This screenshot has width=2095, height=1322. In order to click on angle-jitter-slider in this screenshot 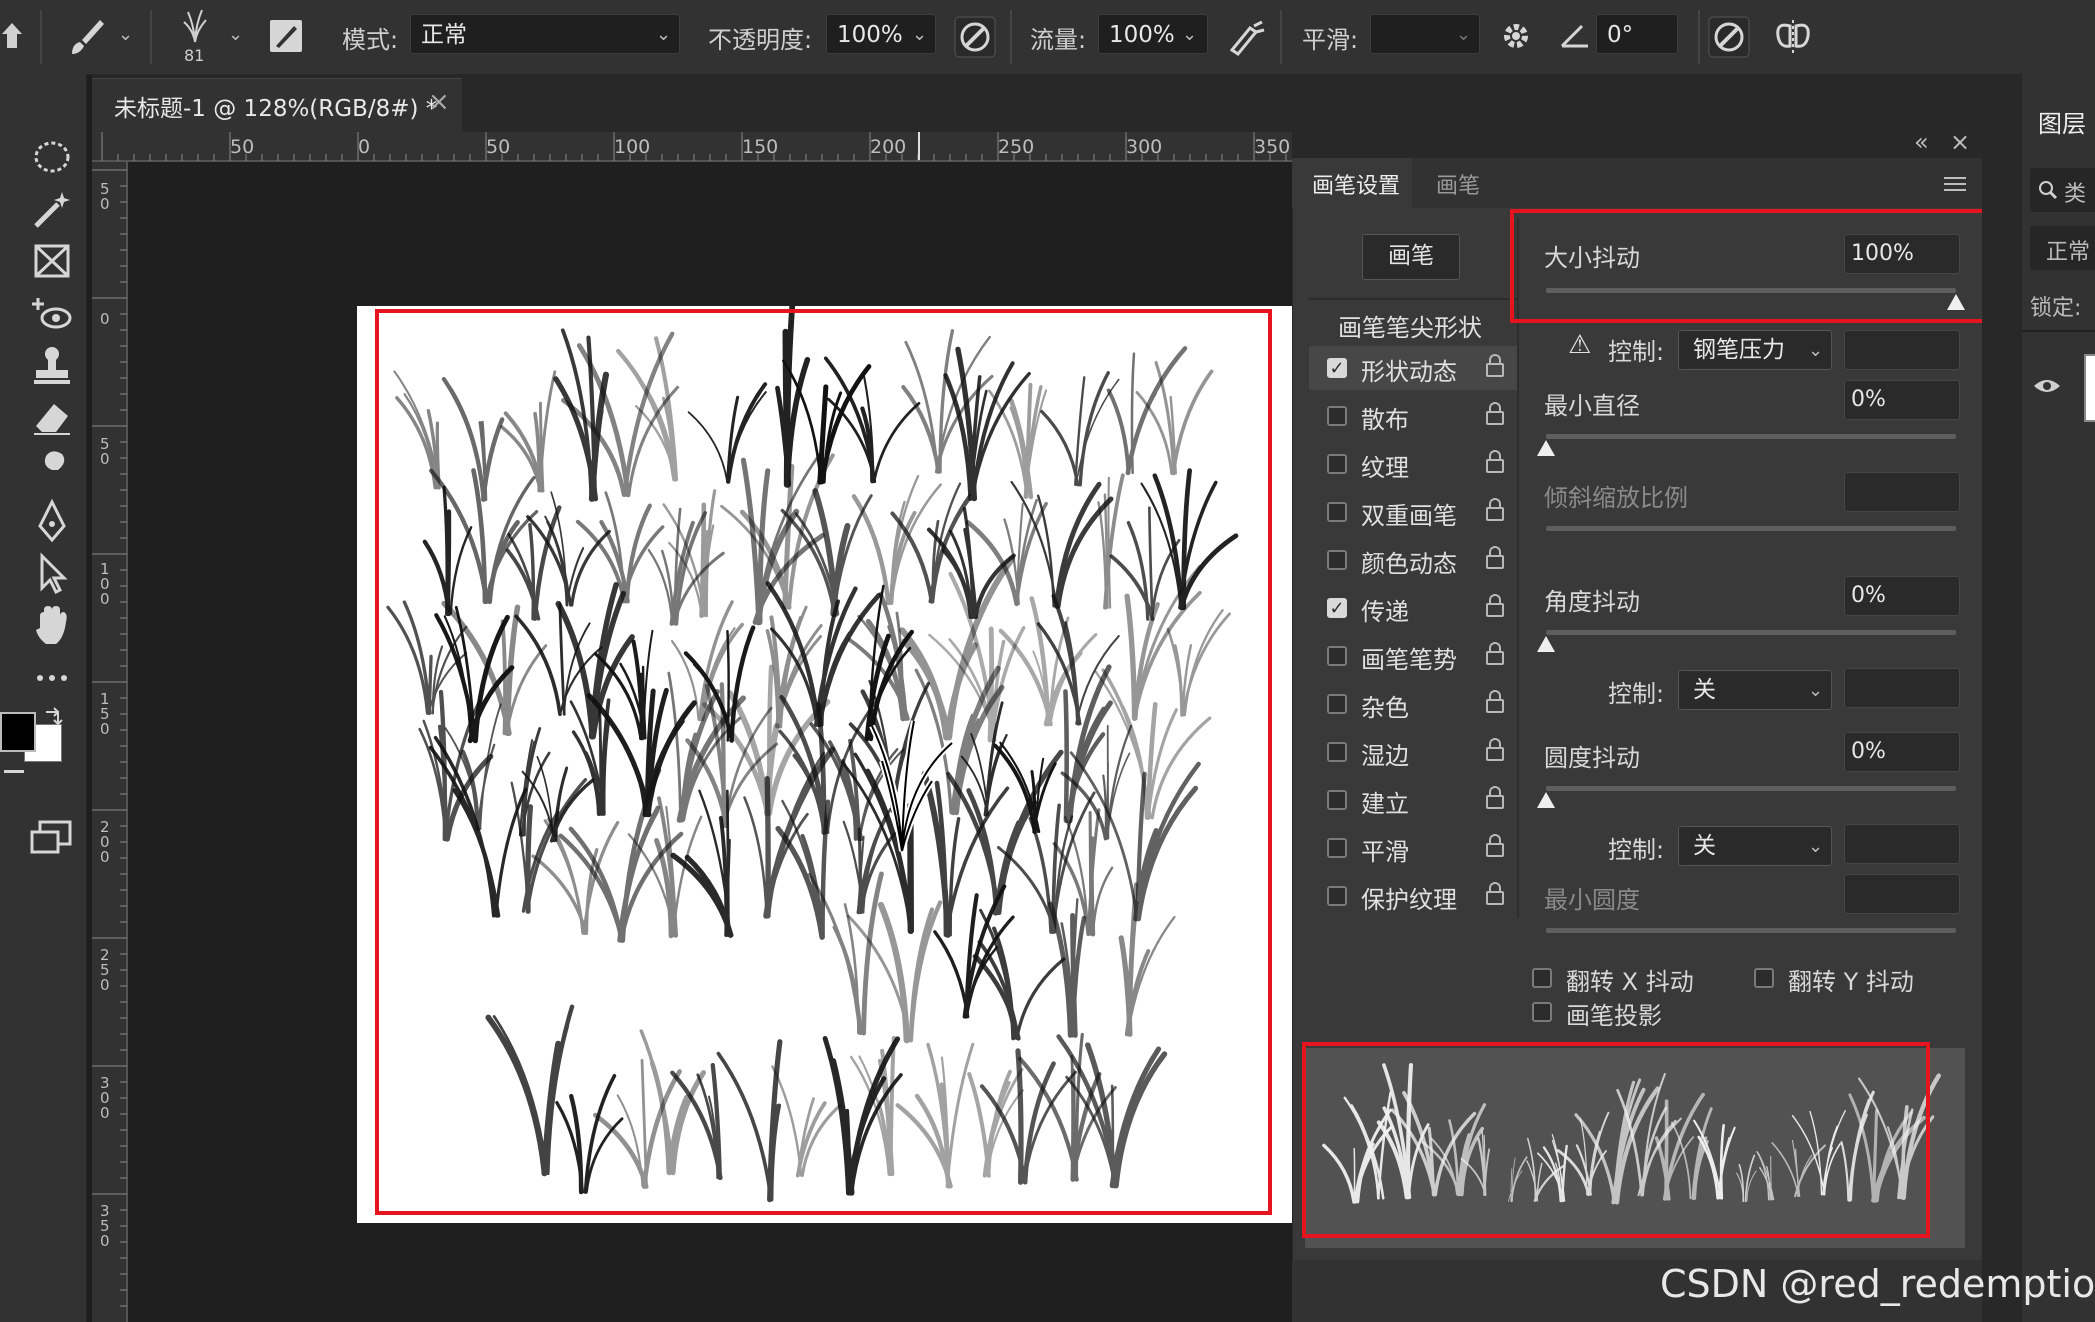, I will do `click(1751, 632)`.